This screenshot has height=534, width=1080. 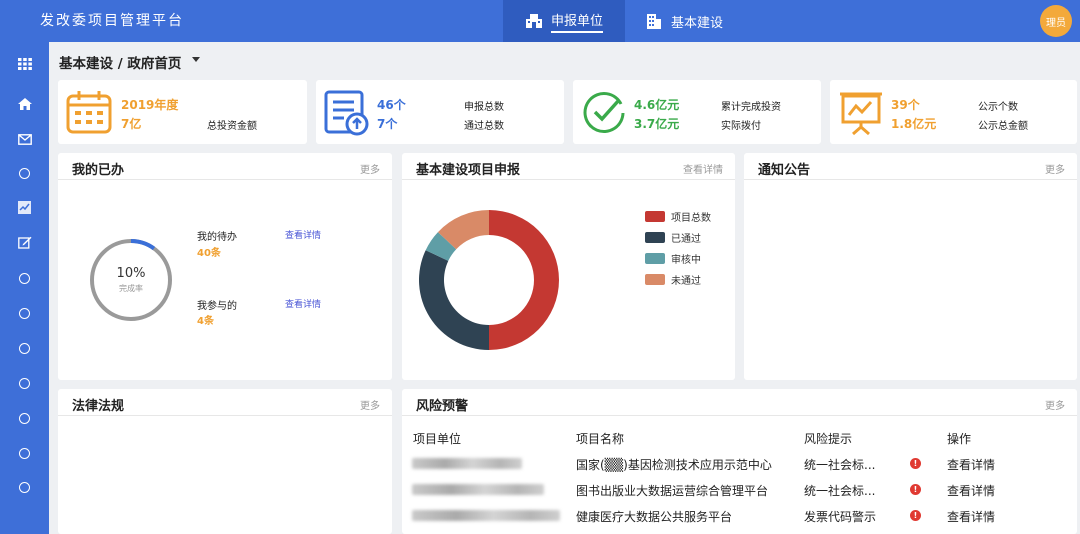 I want to click on legend-item: 审核中, so click(x=673, y=258).